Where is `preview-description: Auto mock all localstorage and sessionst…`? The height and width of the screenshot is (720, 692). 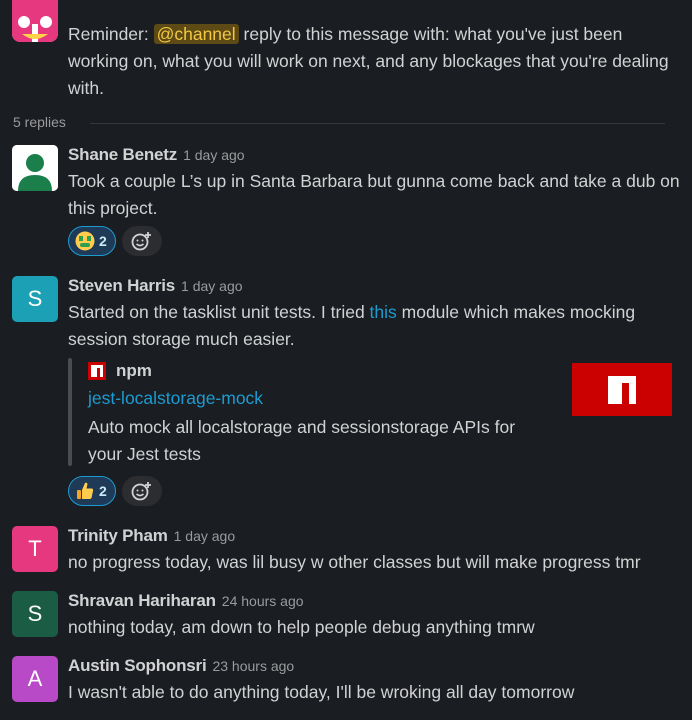
preview-description: Auto mock all localstorage and sessionst… is located at coordinates (302, 440).